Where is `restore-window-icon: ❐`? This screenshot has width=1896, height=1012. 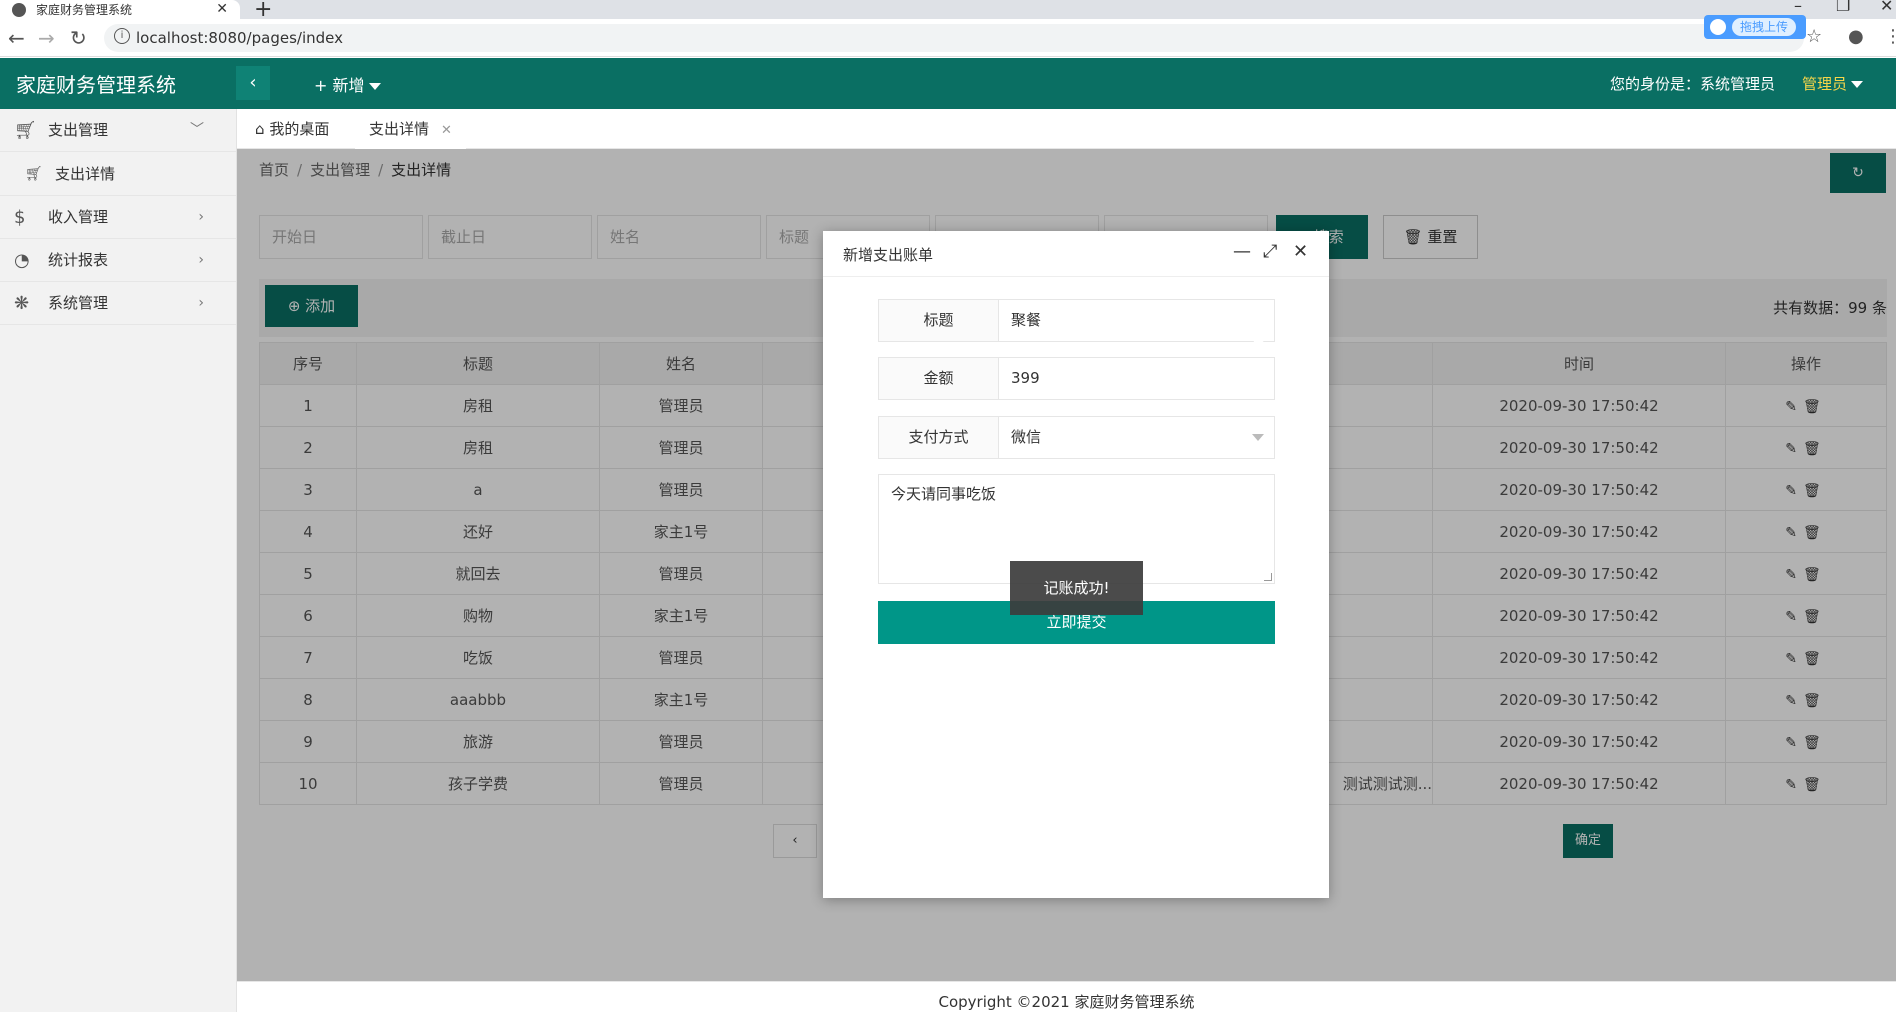 restore-window-icon: ❐ is located at coordinates (1843, 7).